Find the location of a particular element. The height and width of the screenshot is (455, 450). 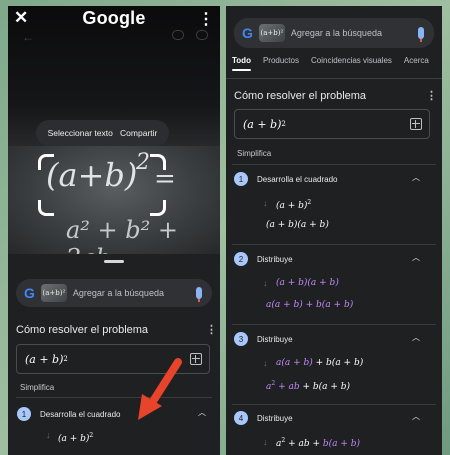

camera-tools is located at coordinates (190, 35).